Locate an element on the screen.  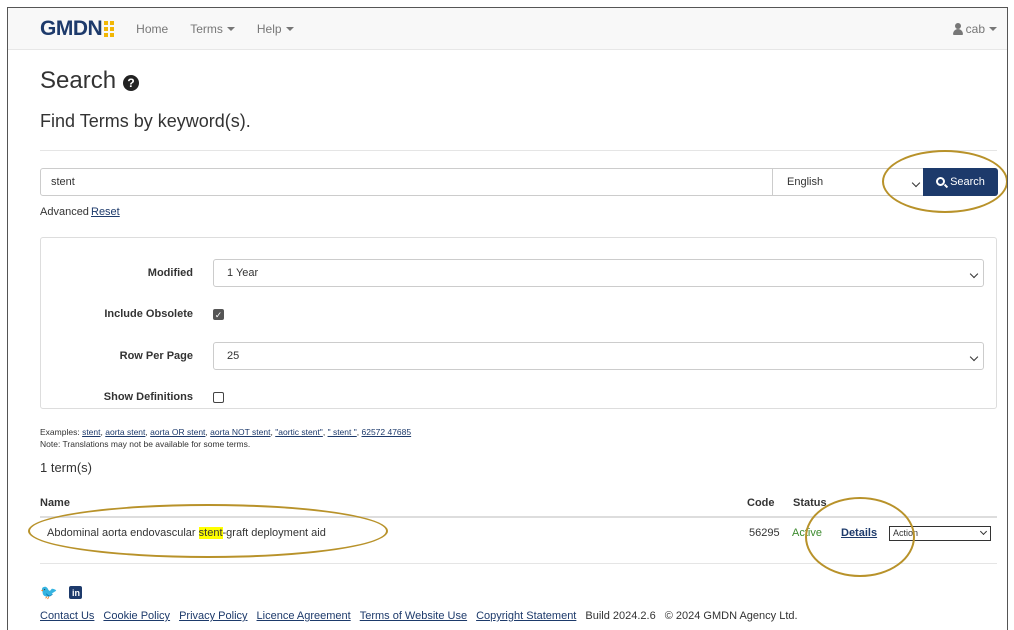
page-title: Search ? is located at coordinates (90, 81).